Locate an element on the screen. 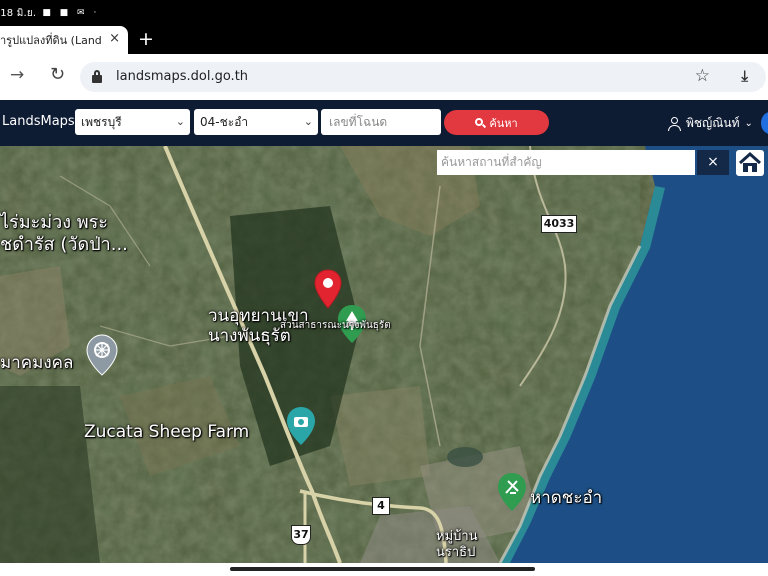  deed-number-input: เลขที่โฉนด is located at coordinates (381, 122).